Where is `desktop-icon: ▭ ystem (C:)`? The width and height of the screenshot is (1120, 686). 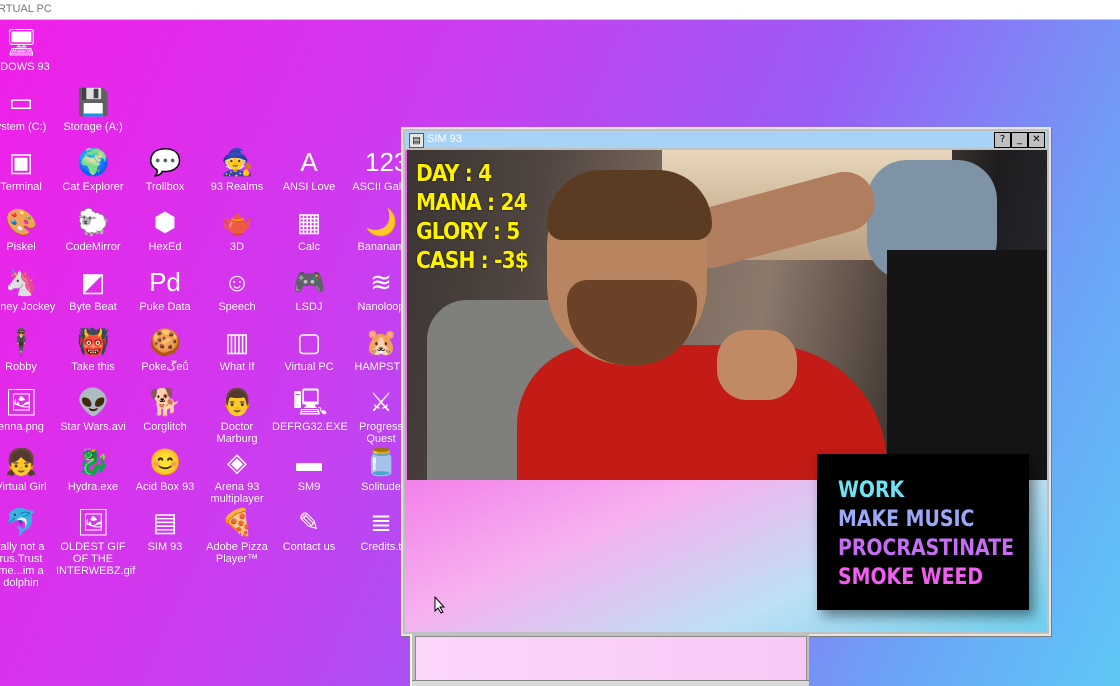
desktop-icon: ▭ ystem (C:) is located at coordinates (29, 109).